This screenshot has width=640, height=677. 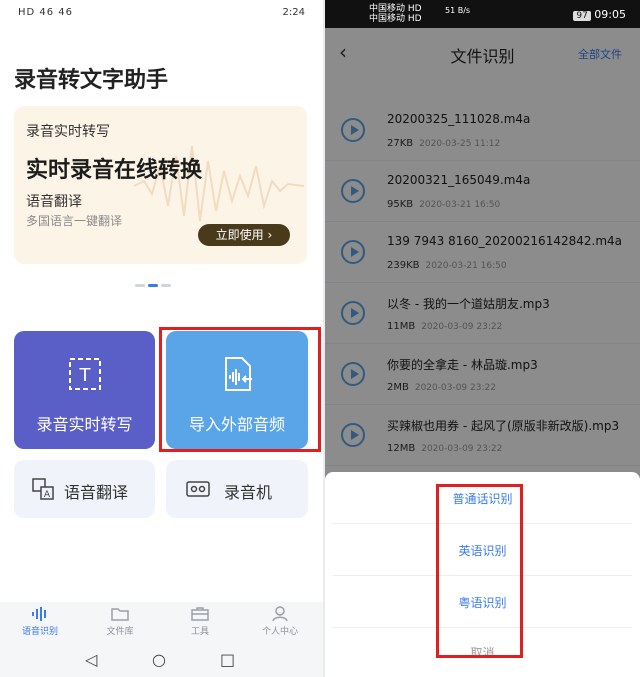 What do you see at coordinates (46, 12) in the screenshot?
I see `network-indicator: HD 46 46` at bounding box center [46, 12].